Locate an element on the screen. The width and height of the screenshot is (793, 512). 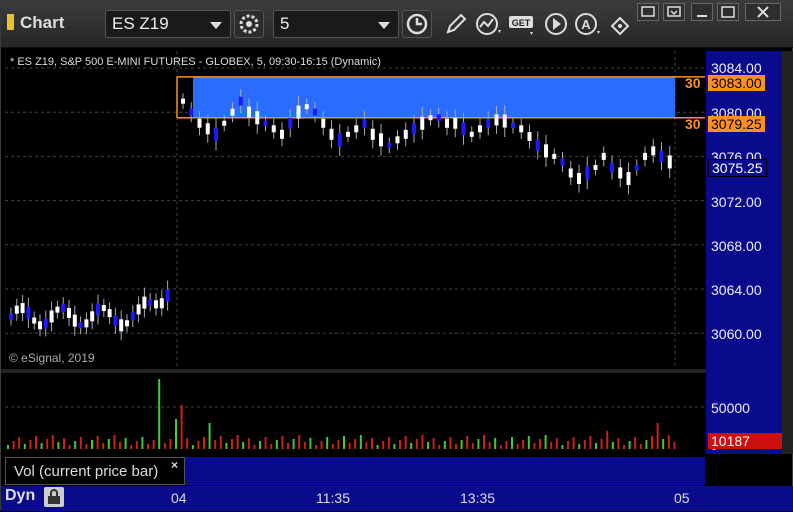
play-icon is located at coordinates (556, 24).